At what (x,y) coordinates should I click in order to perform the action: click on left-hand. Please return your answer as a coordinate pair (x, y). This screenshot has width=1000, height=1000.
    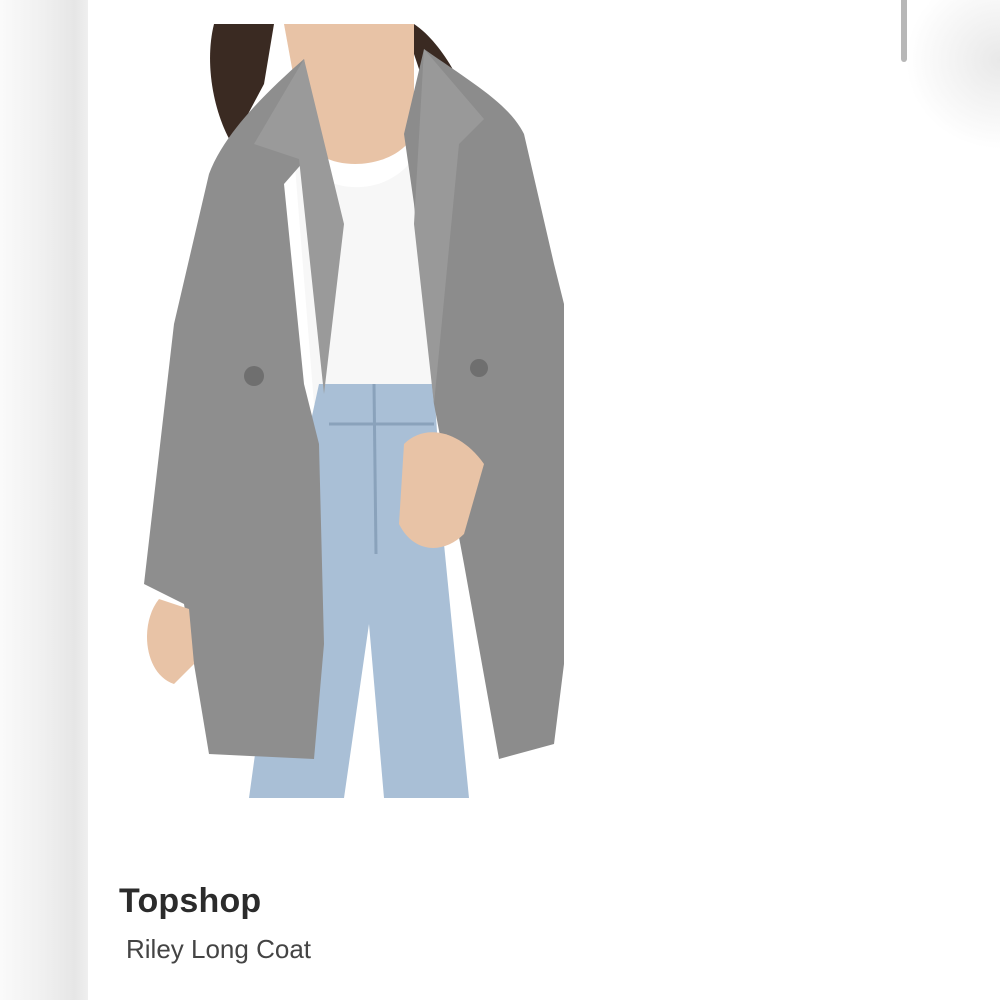
    Looking at the image, I should click on (170, 641).